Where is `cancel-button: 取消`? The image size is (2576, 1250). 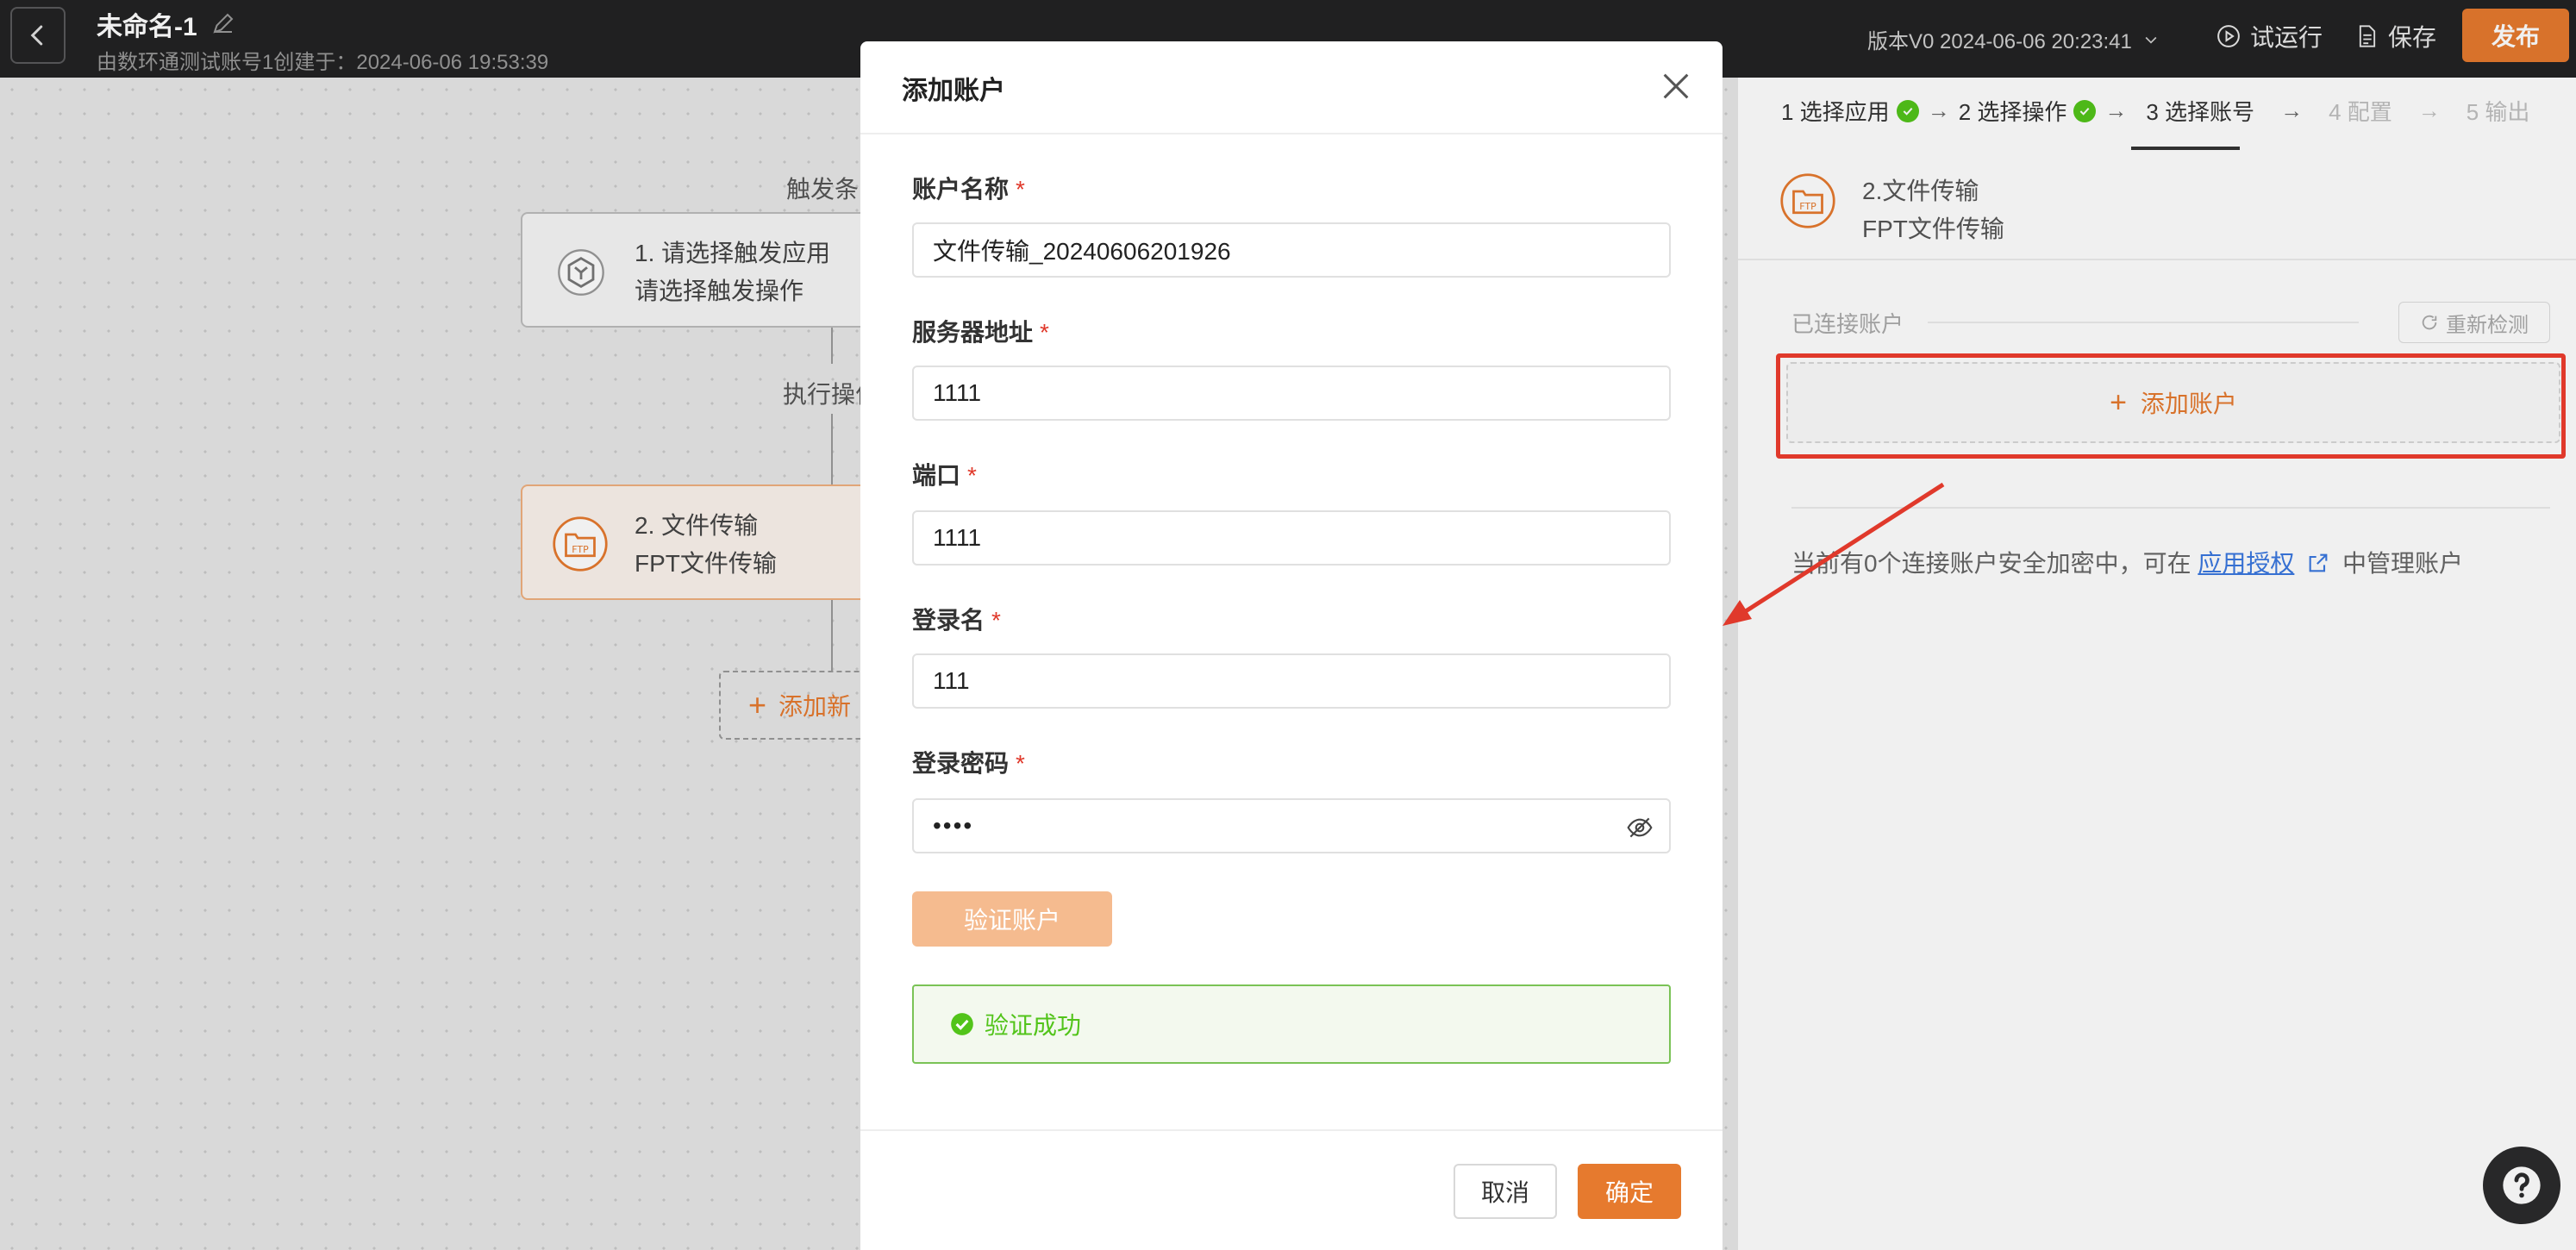
cancel-button: 取消 is located at coordinates (1505, 1191).